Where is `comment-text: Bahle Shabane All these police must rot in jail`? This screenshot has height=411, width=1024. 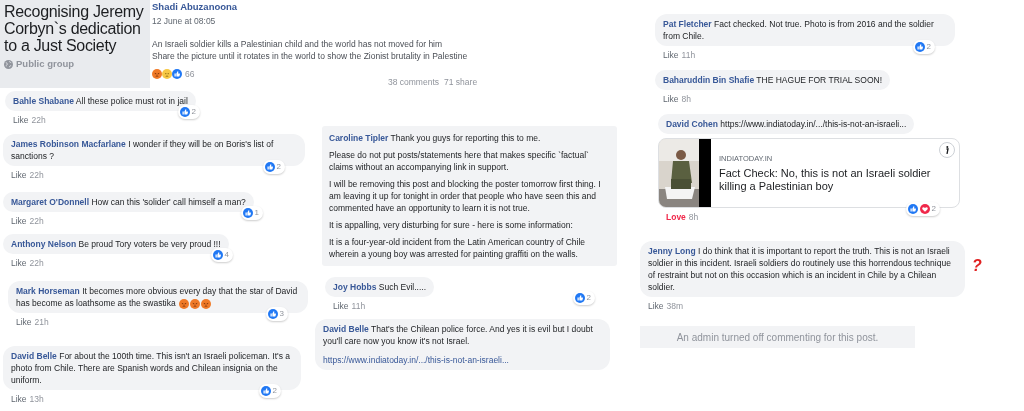 comment-text: Bahle Shabane All these police must rot in jail is located at coordinates (100, 101).